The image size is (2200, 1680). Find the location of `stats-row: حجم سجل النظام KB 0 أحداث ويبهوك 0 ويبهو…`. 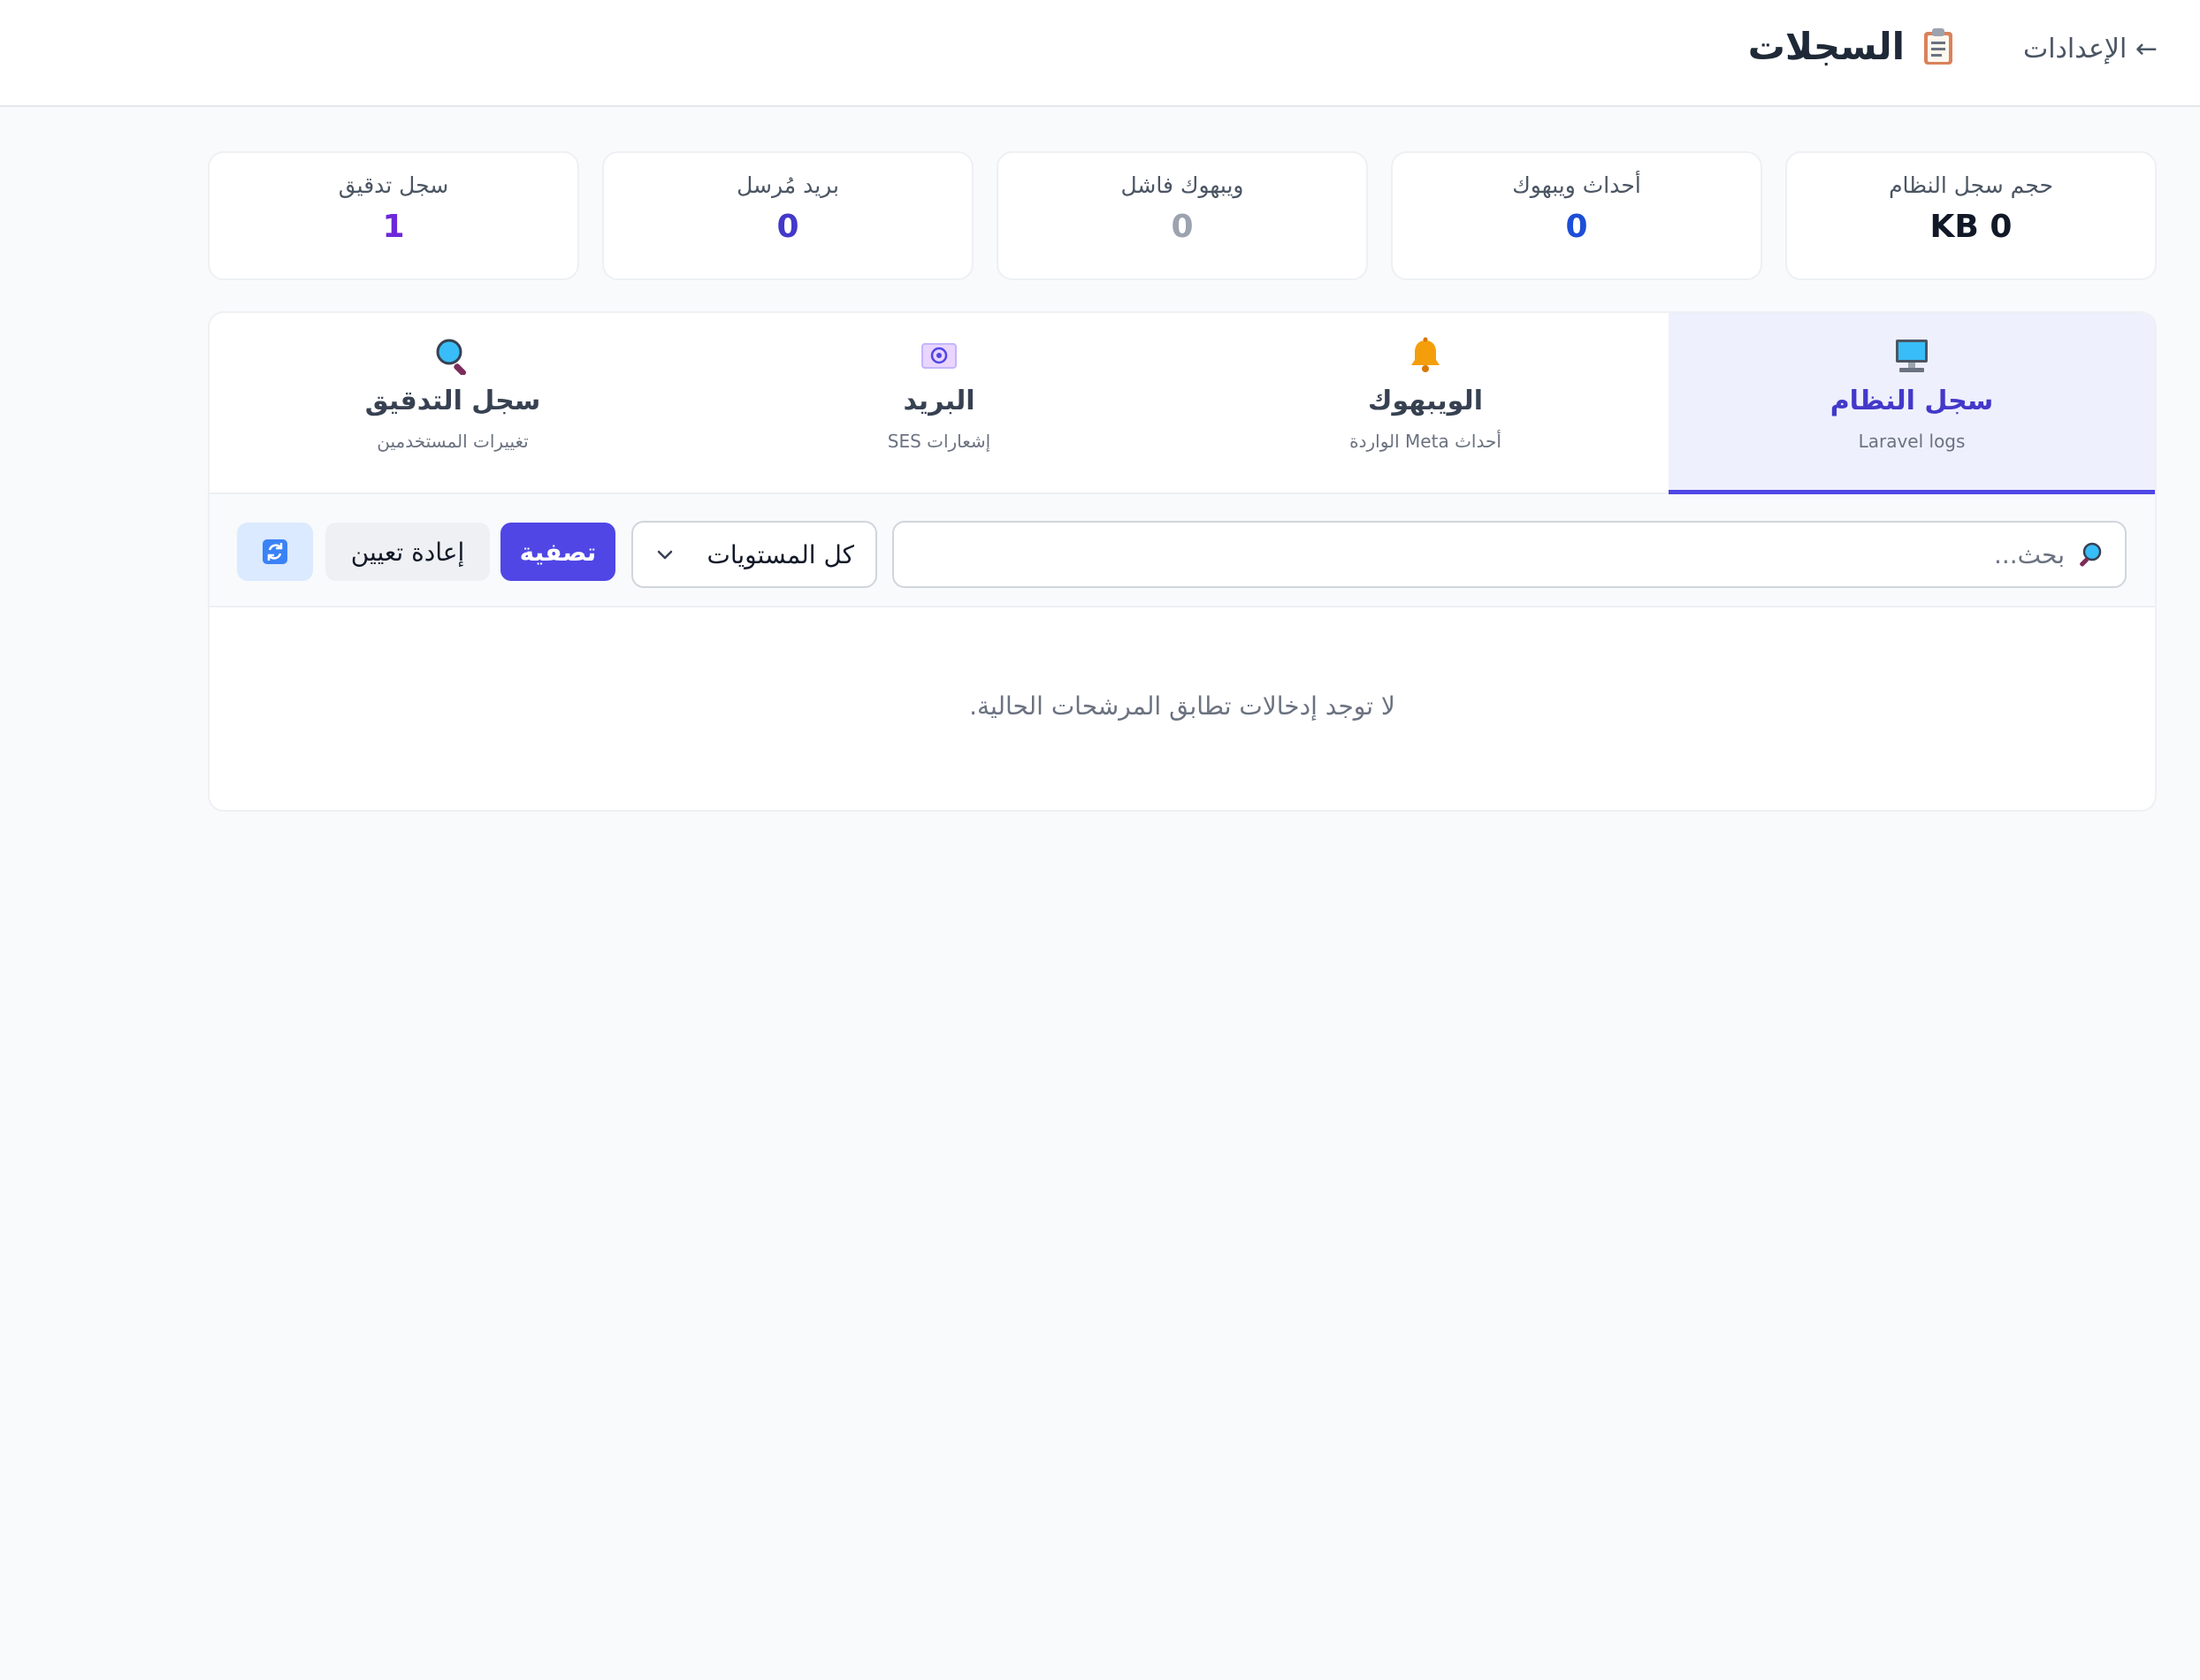

stats-row: حجم سجل النظام KB 0 أحداث ويبهوك 0 ويبهو… is located at coordinates (1182, 215).